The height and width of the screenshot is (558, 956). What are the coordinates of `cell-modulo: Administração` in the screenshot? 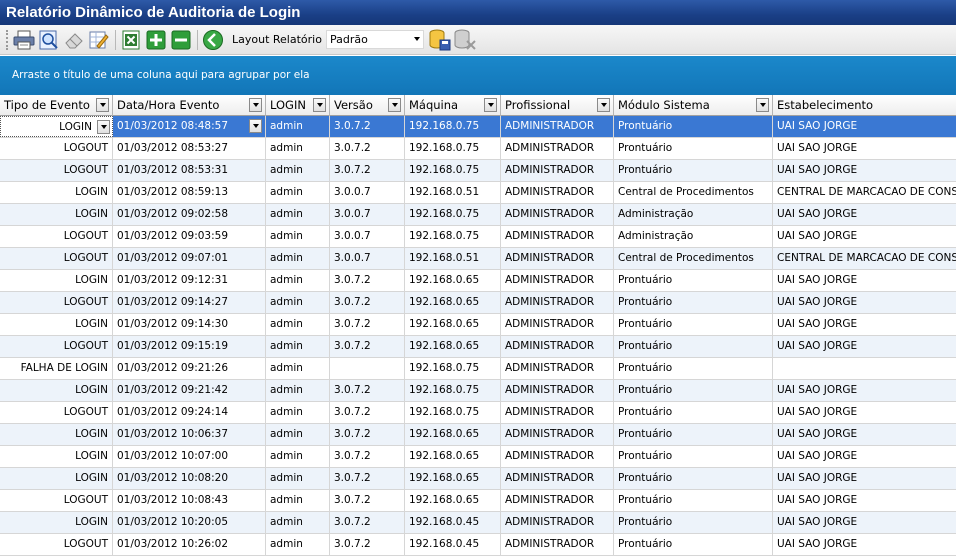 It's located at (693, 214).